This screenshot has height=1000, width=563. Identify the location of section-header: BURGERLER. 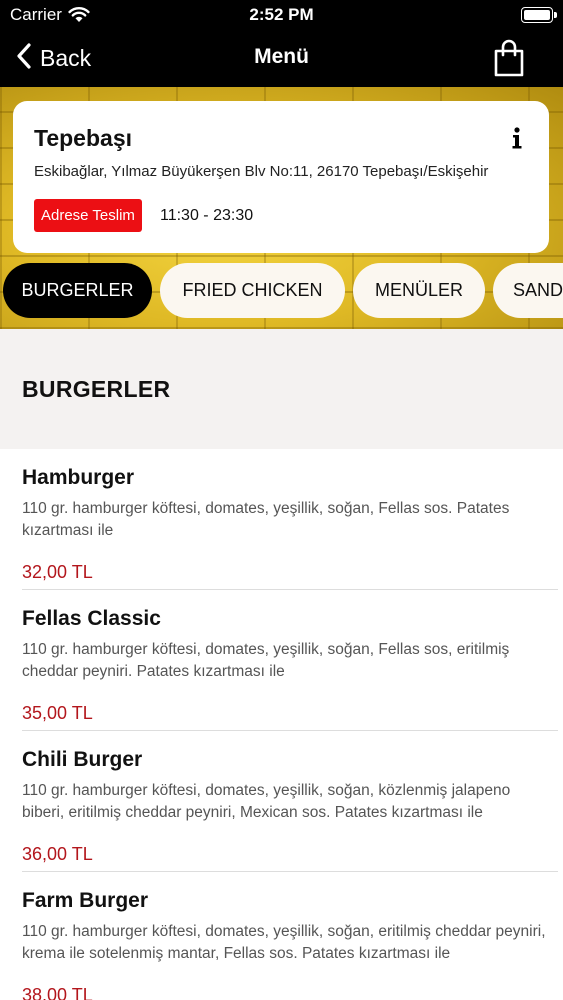
(281, 389).